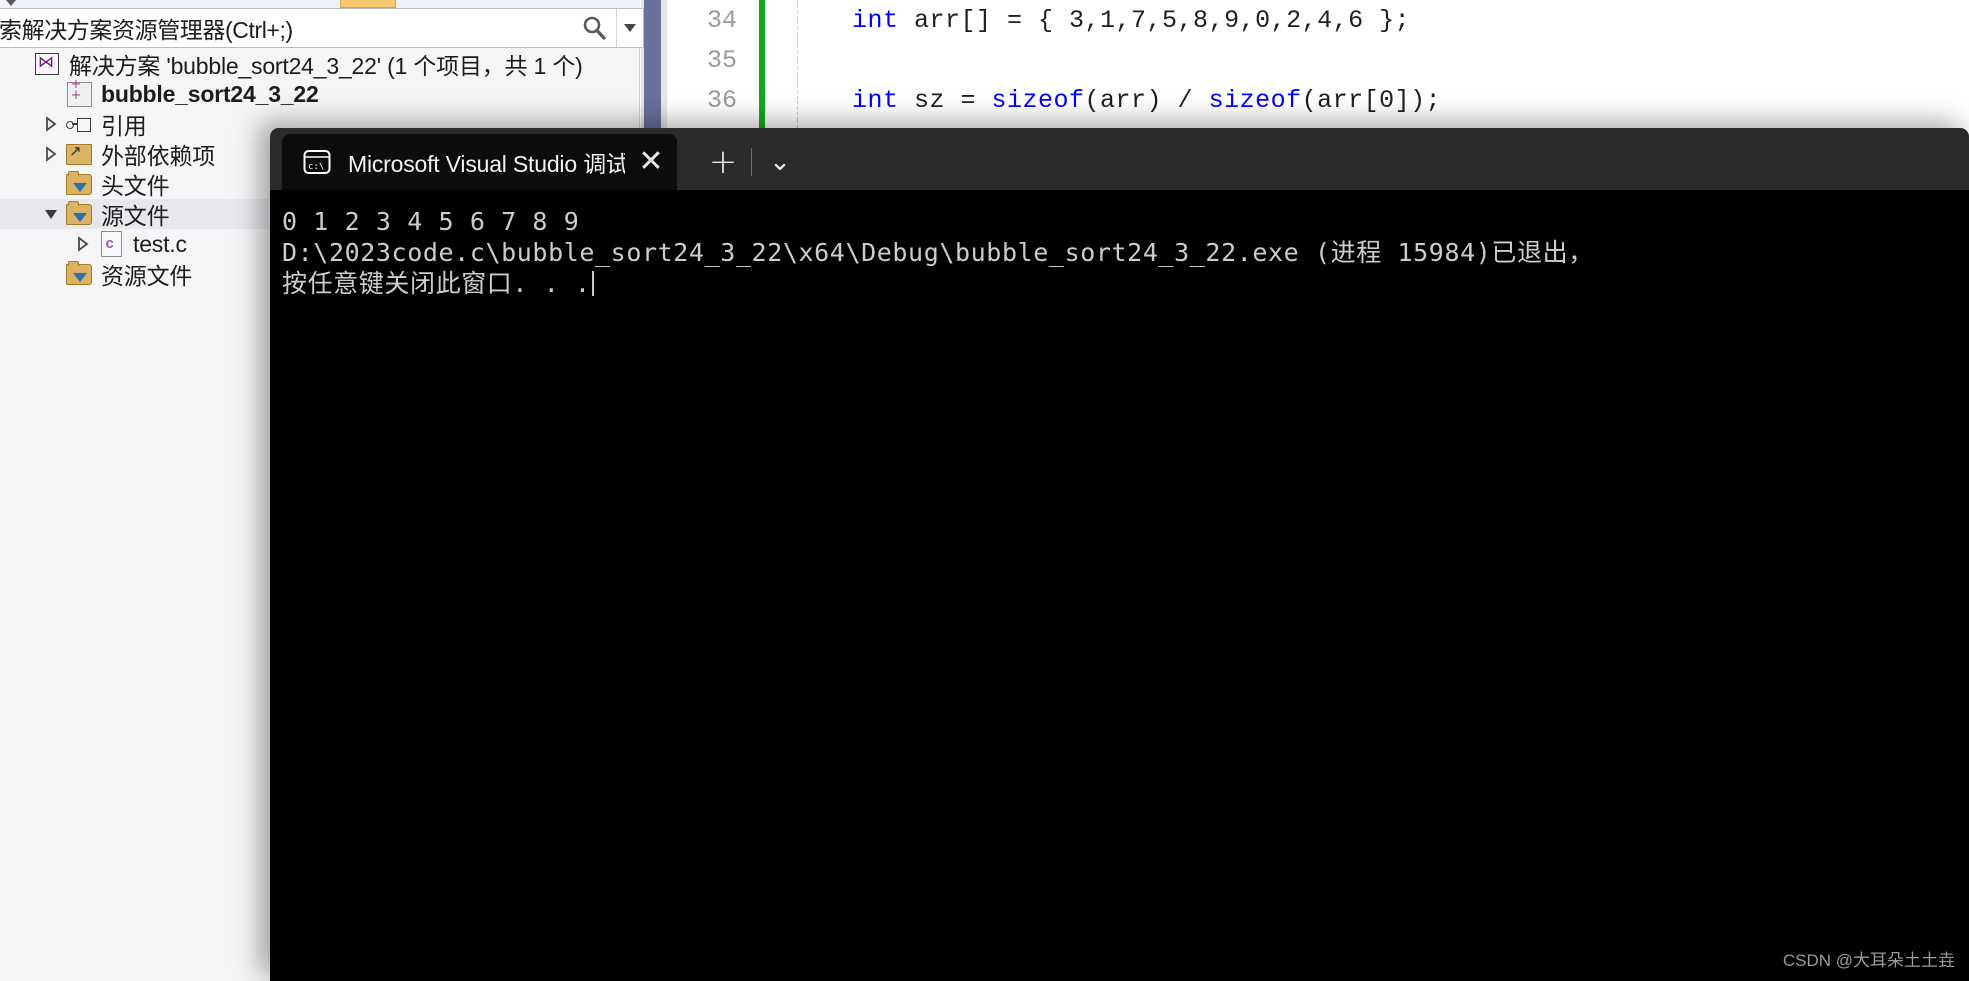 The image size is (1969, 981). What do you see at coordinates (1147, 100) in the screenshot?
I see `code-text: int sz = sizeof(arr) / sizeof(arr[0]);` at bounding box center [1147, 100].